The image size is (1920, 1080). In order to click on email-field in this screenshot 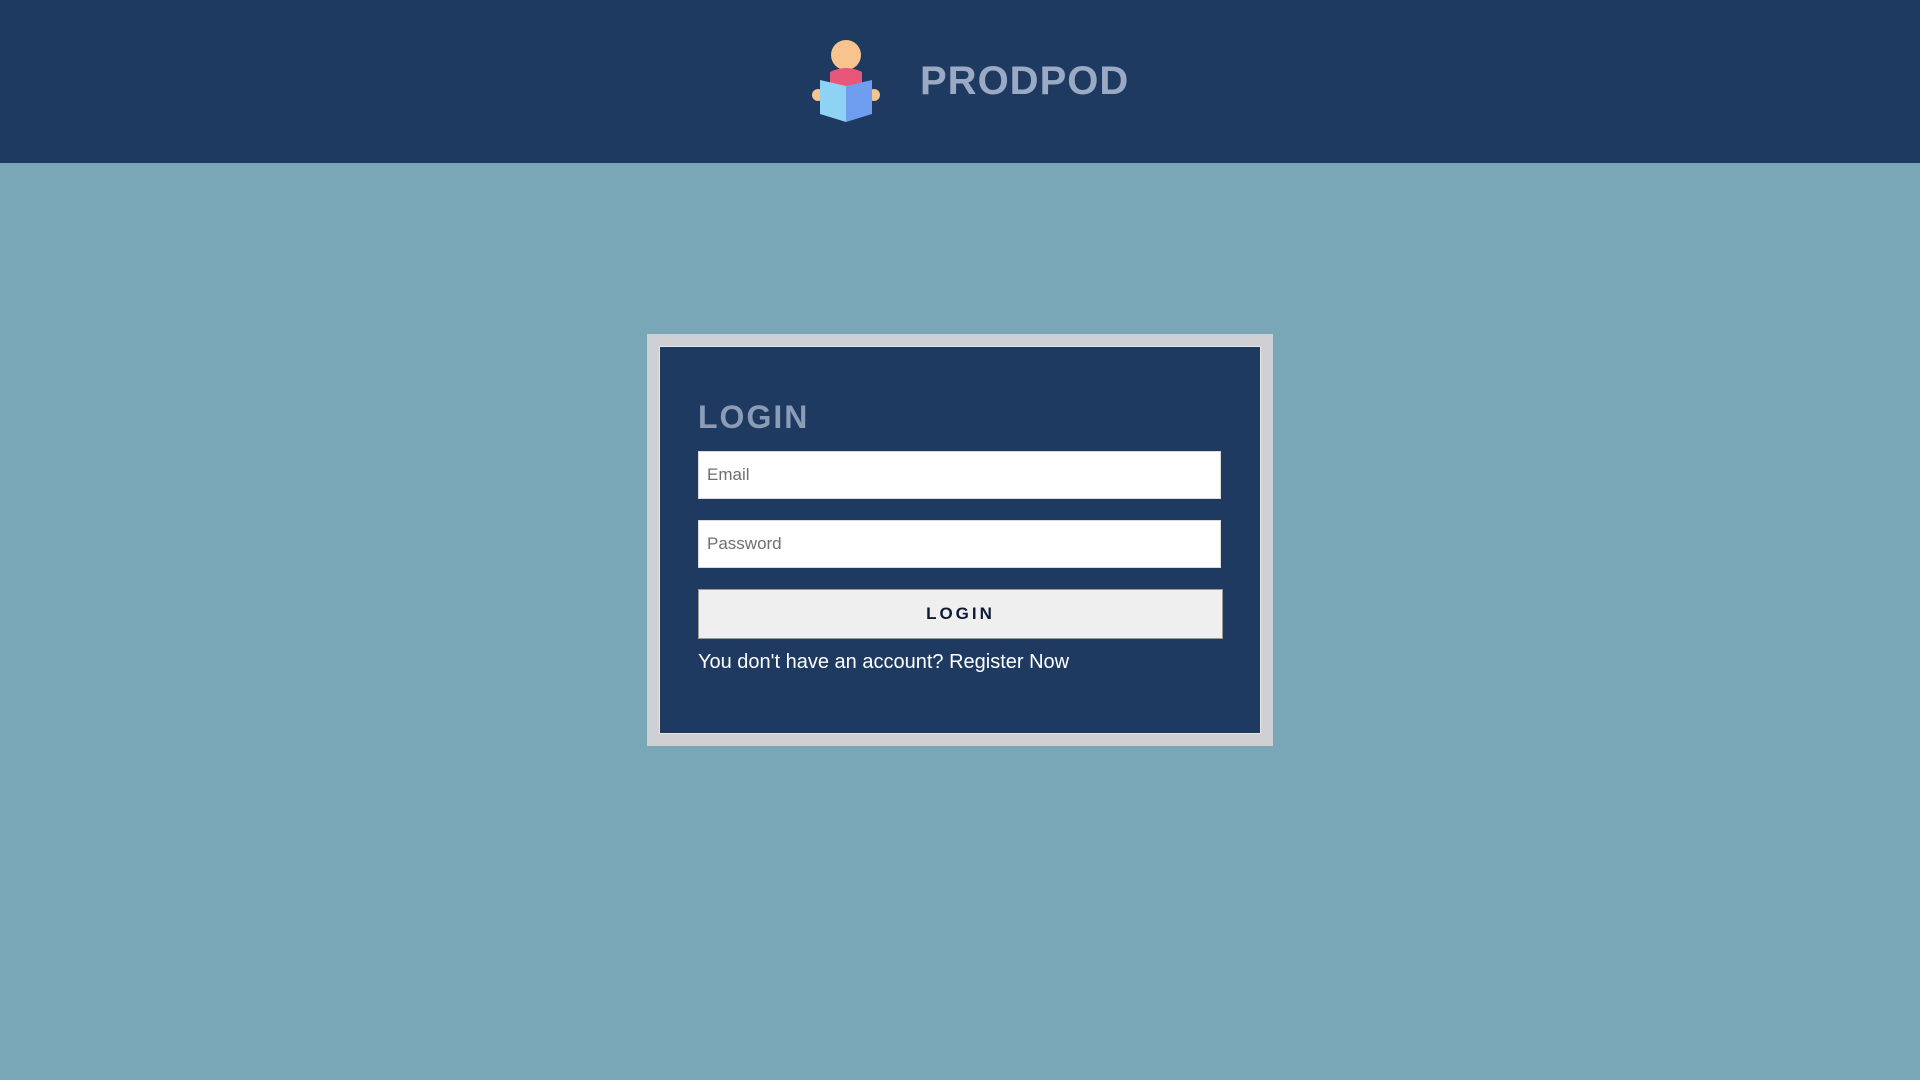, I will do `click(959, 475)`.